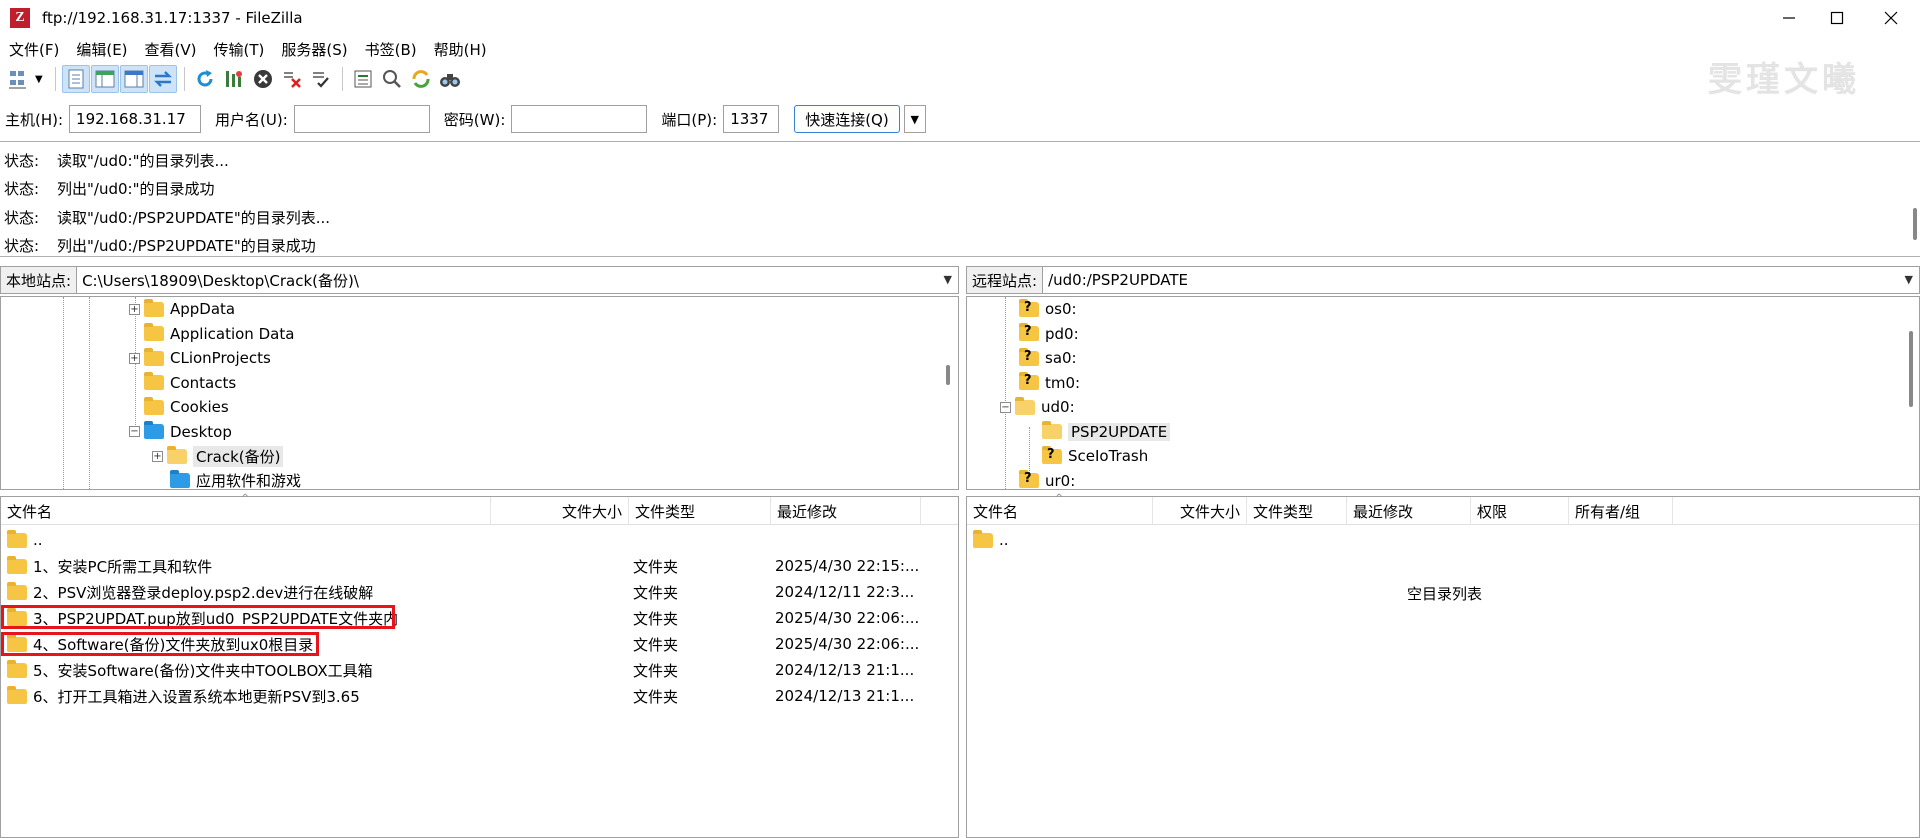 The image size is (1920, 838). What do you see at coordinates (171, 49) in the screenshot?
I see `menu-view: 查看(V)` at bounding box center [171, 49].